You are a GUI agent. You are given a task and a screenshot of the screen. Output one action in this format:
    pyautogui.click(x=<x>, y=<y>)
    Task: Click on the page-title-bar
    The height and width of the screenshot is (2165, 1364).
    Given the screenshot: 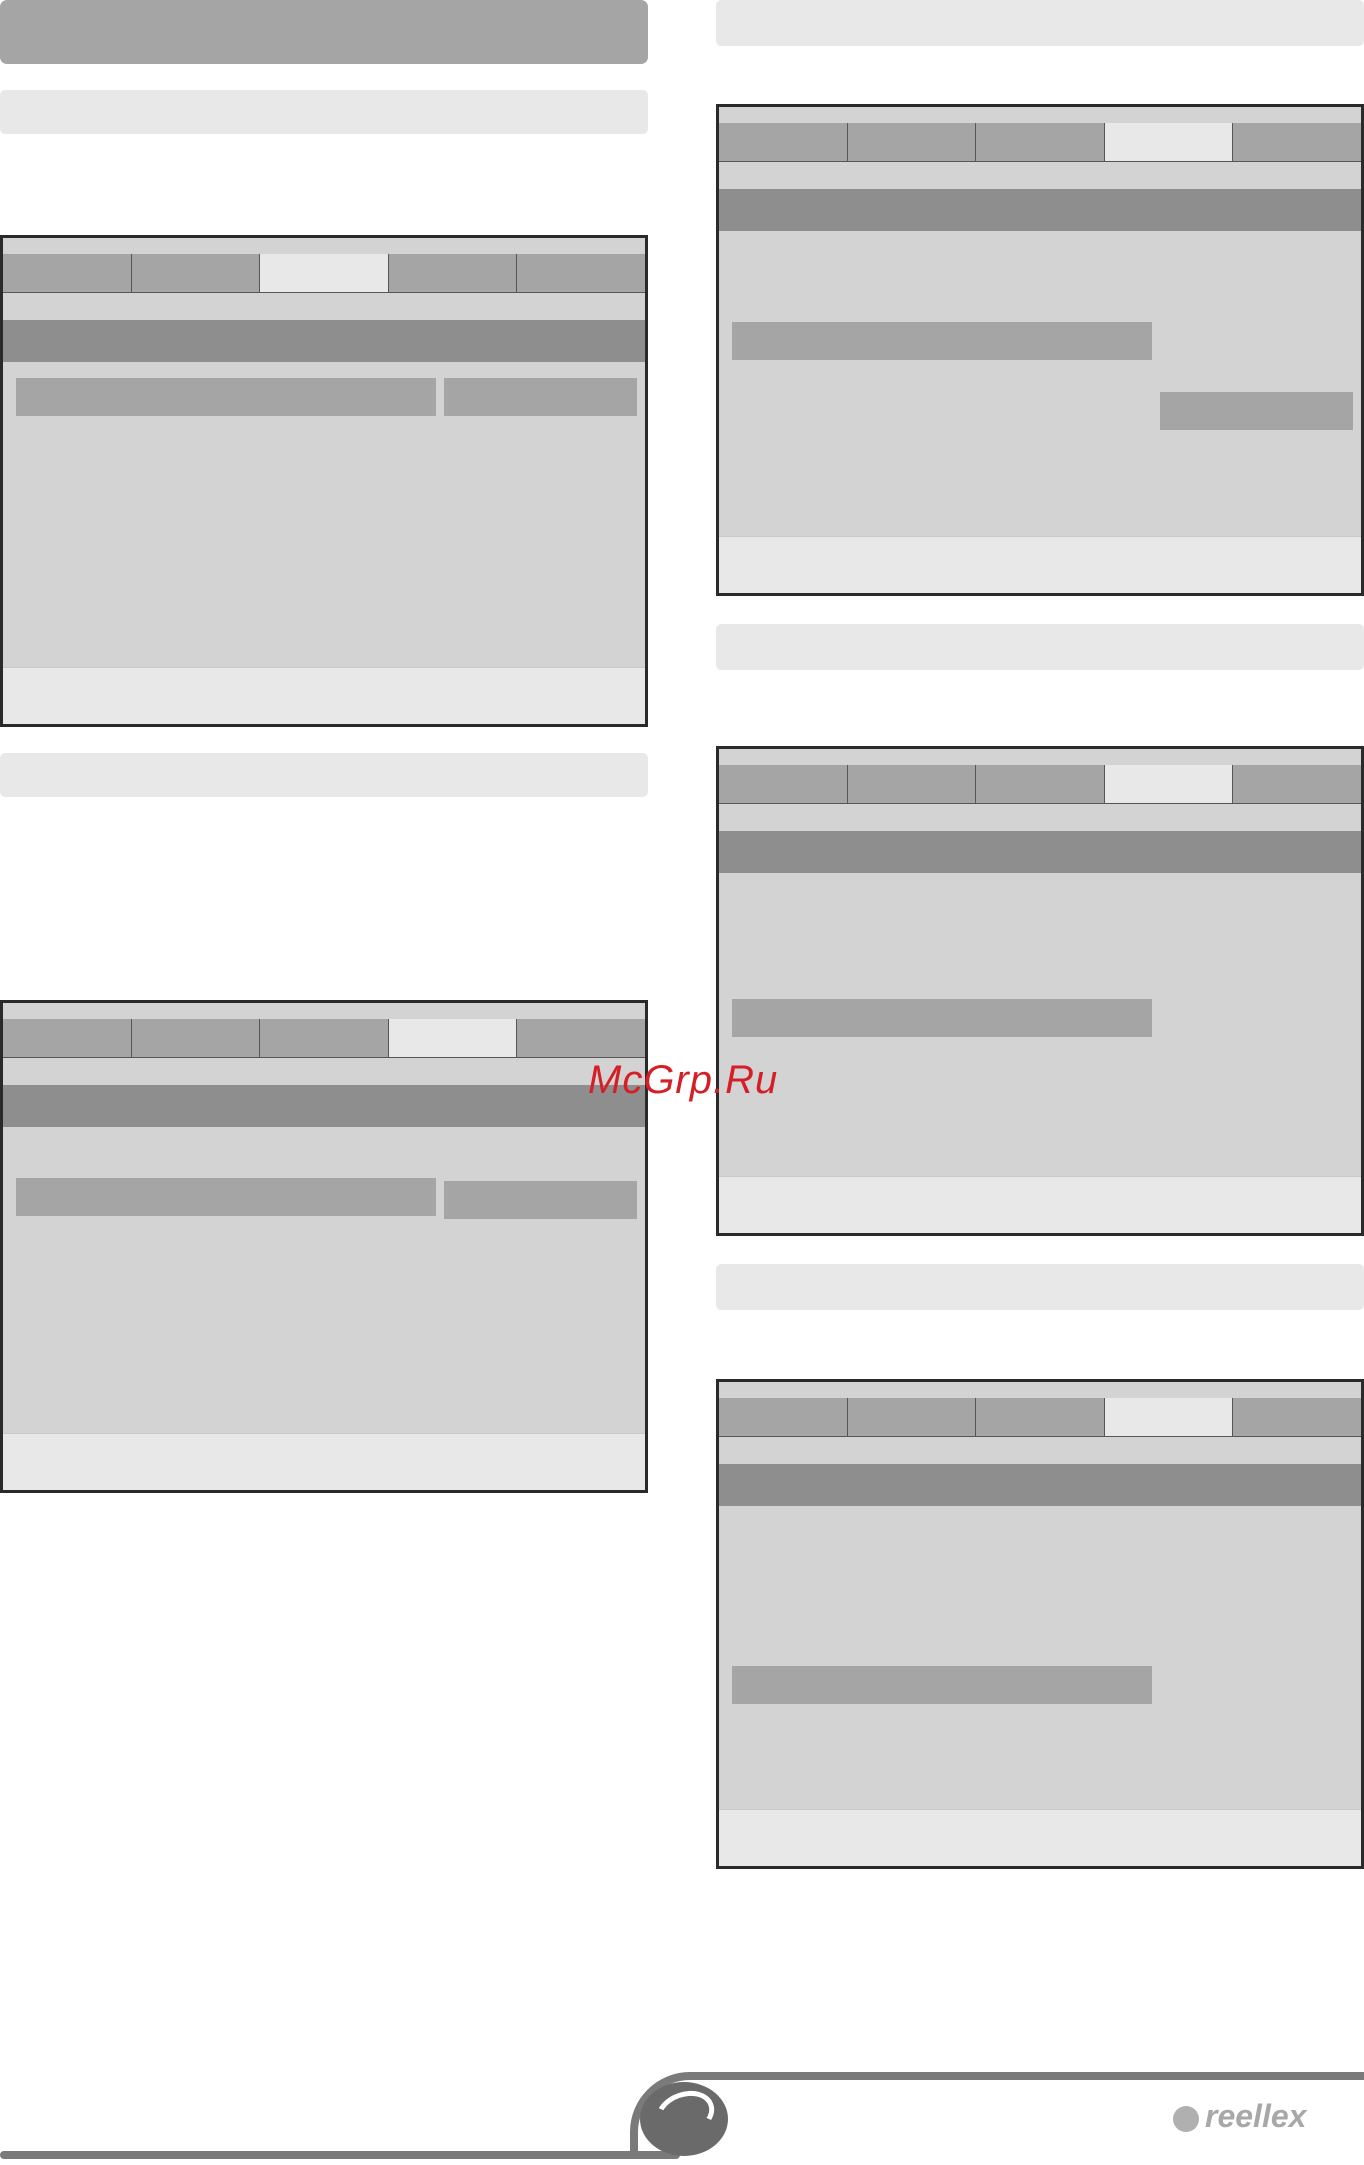 What is the action you would take?
    pyautogui.click(x=324, y=32)
    